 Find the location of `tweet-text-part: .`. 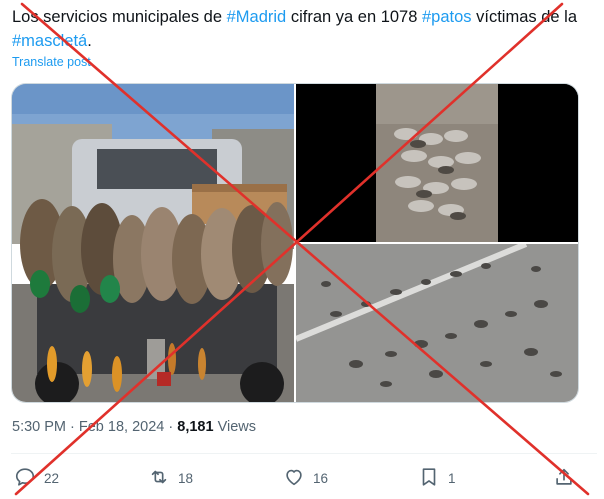

tweet-text-part: . is located at coordinates (89, 41).